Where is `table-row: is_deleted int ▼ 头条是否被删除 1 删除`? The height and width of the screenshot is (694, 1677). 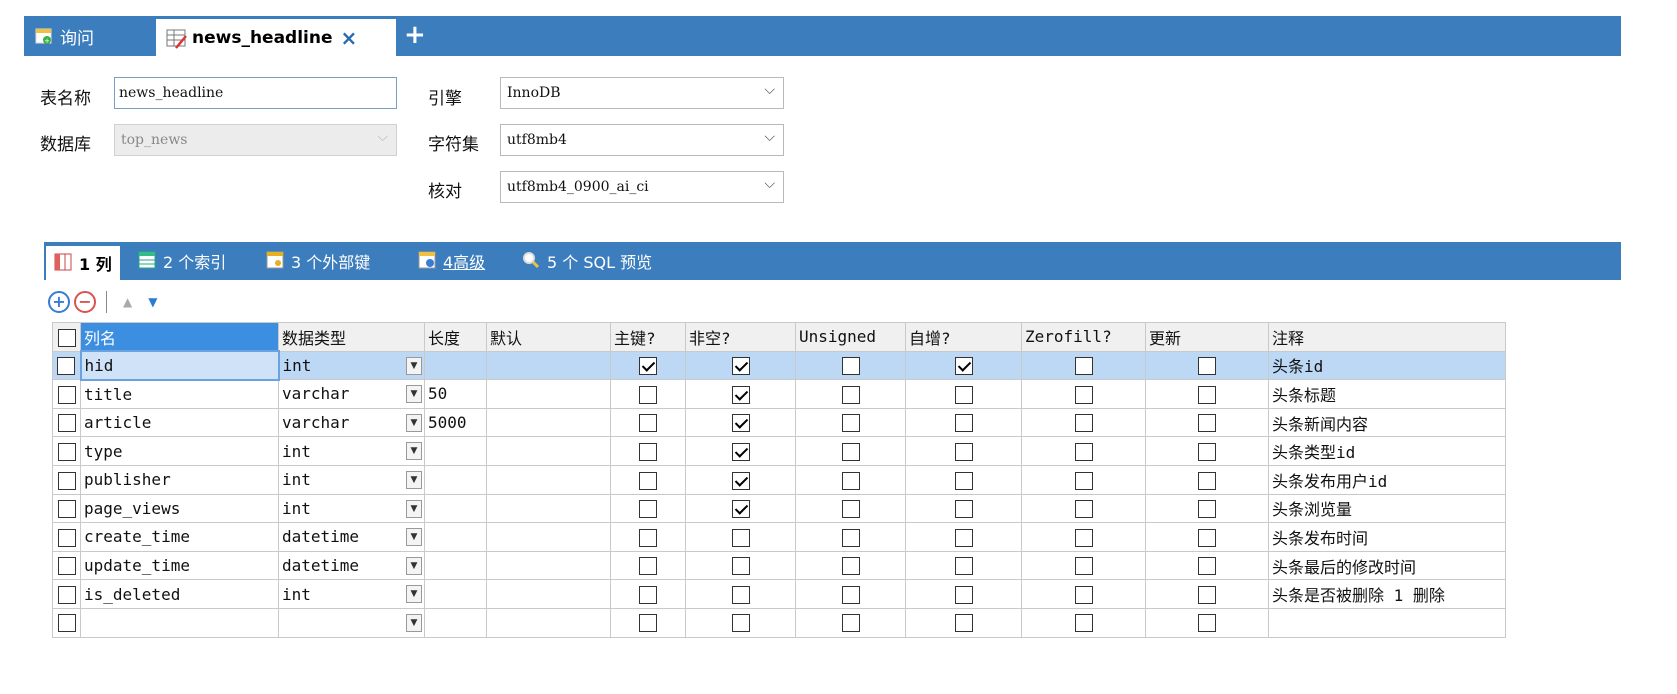
table-row: is_deleted int ▼ 头条是否被删除 1 删除 is located at coordinates (779, 594).